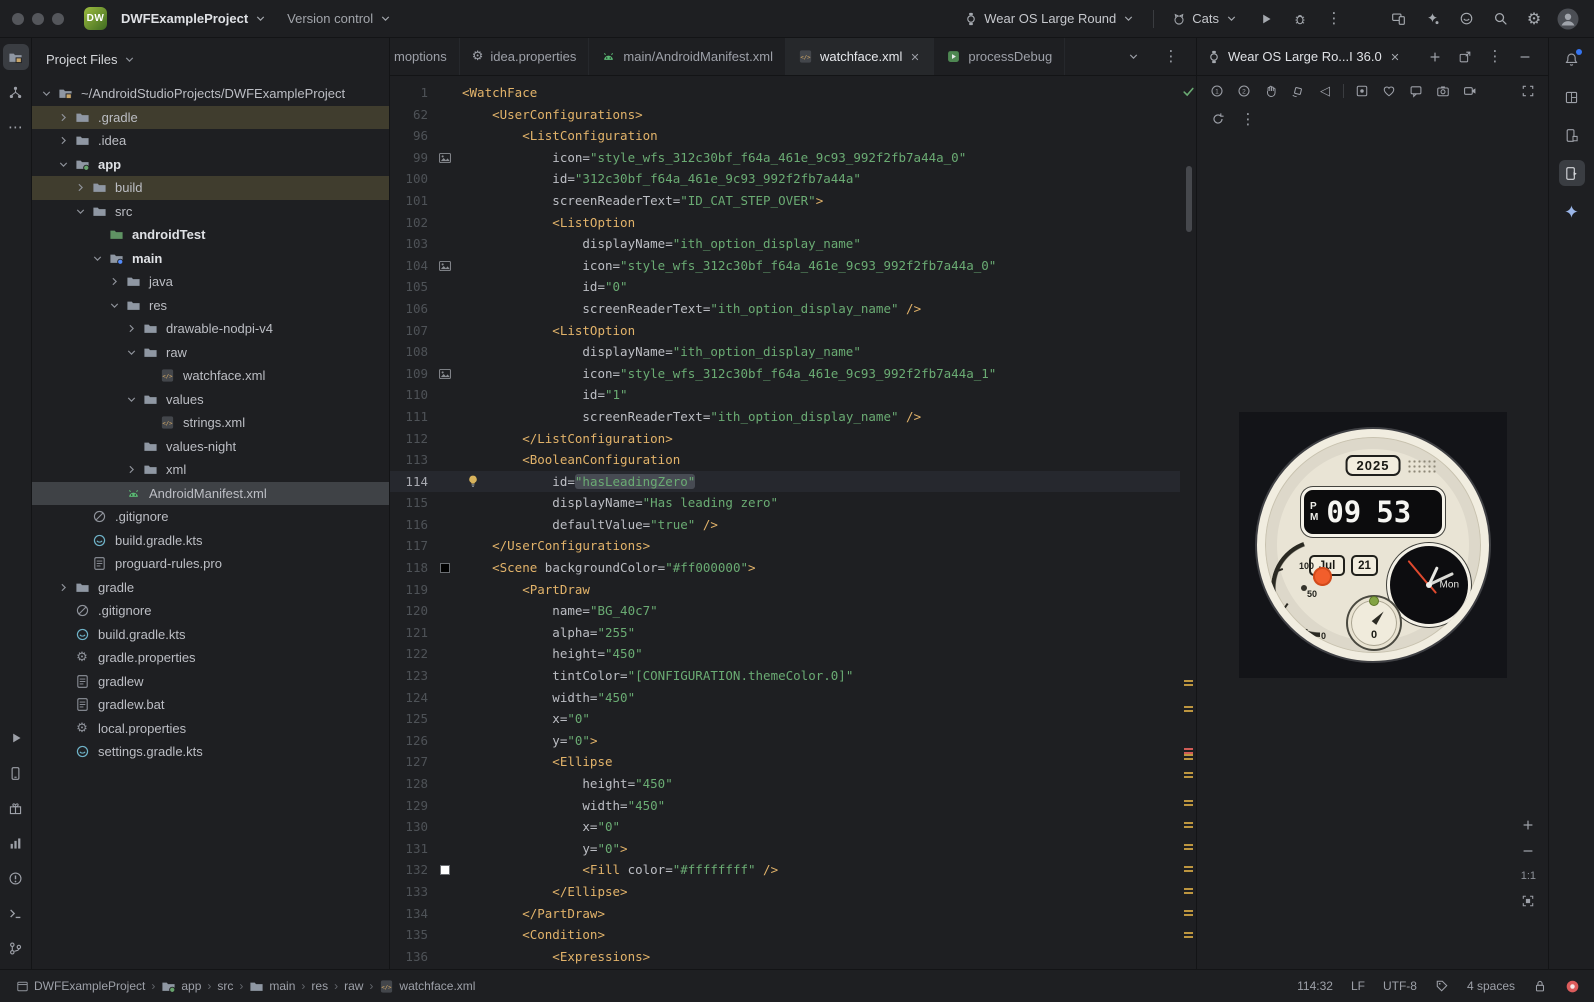 This screenshot has width=1594, height=1002. What do you see at coordinates (427, 986) in the screenshot?
I see `breadcrumb-item: </> watchface.xml` at bounding box center [427, 986].